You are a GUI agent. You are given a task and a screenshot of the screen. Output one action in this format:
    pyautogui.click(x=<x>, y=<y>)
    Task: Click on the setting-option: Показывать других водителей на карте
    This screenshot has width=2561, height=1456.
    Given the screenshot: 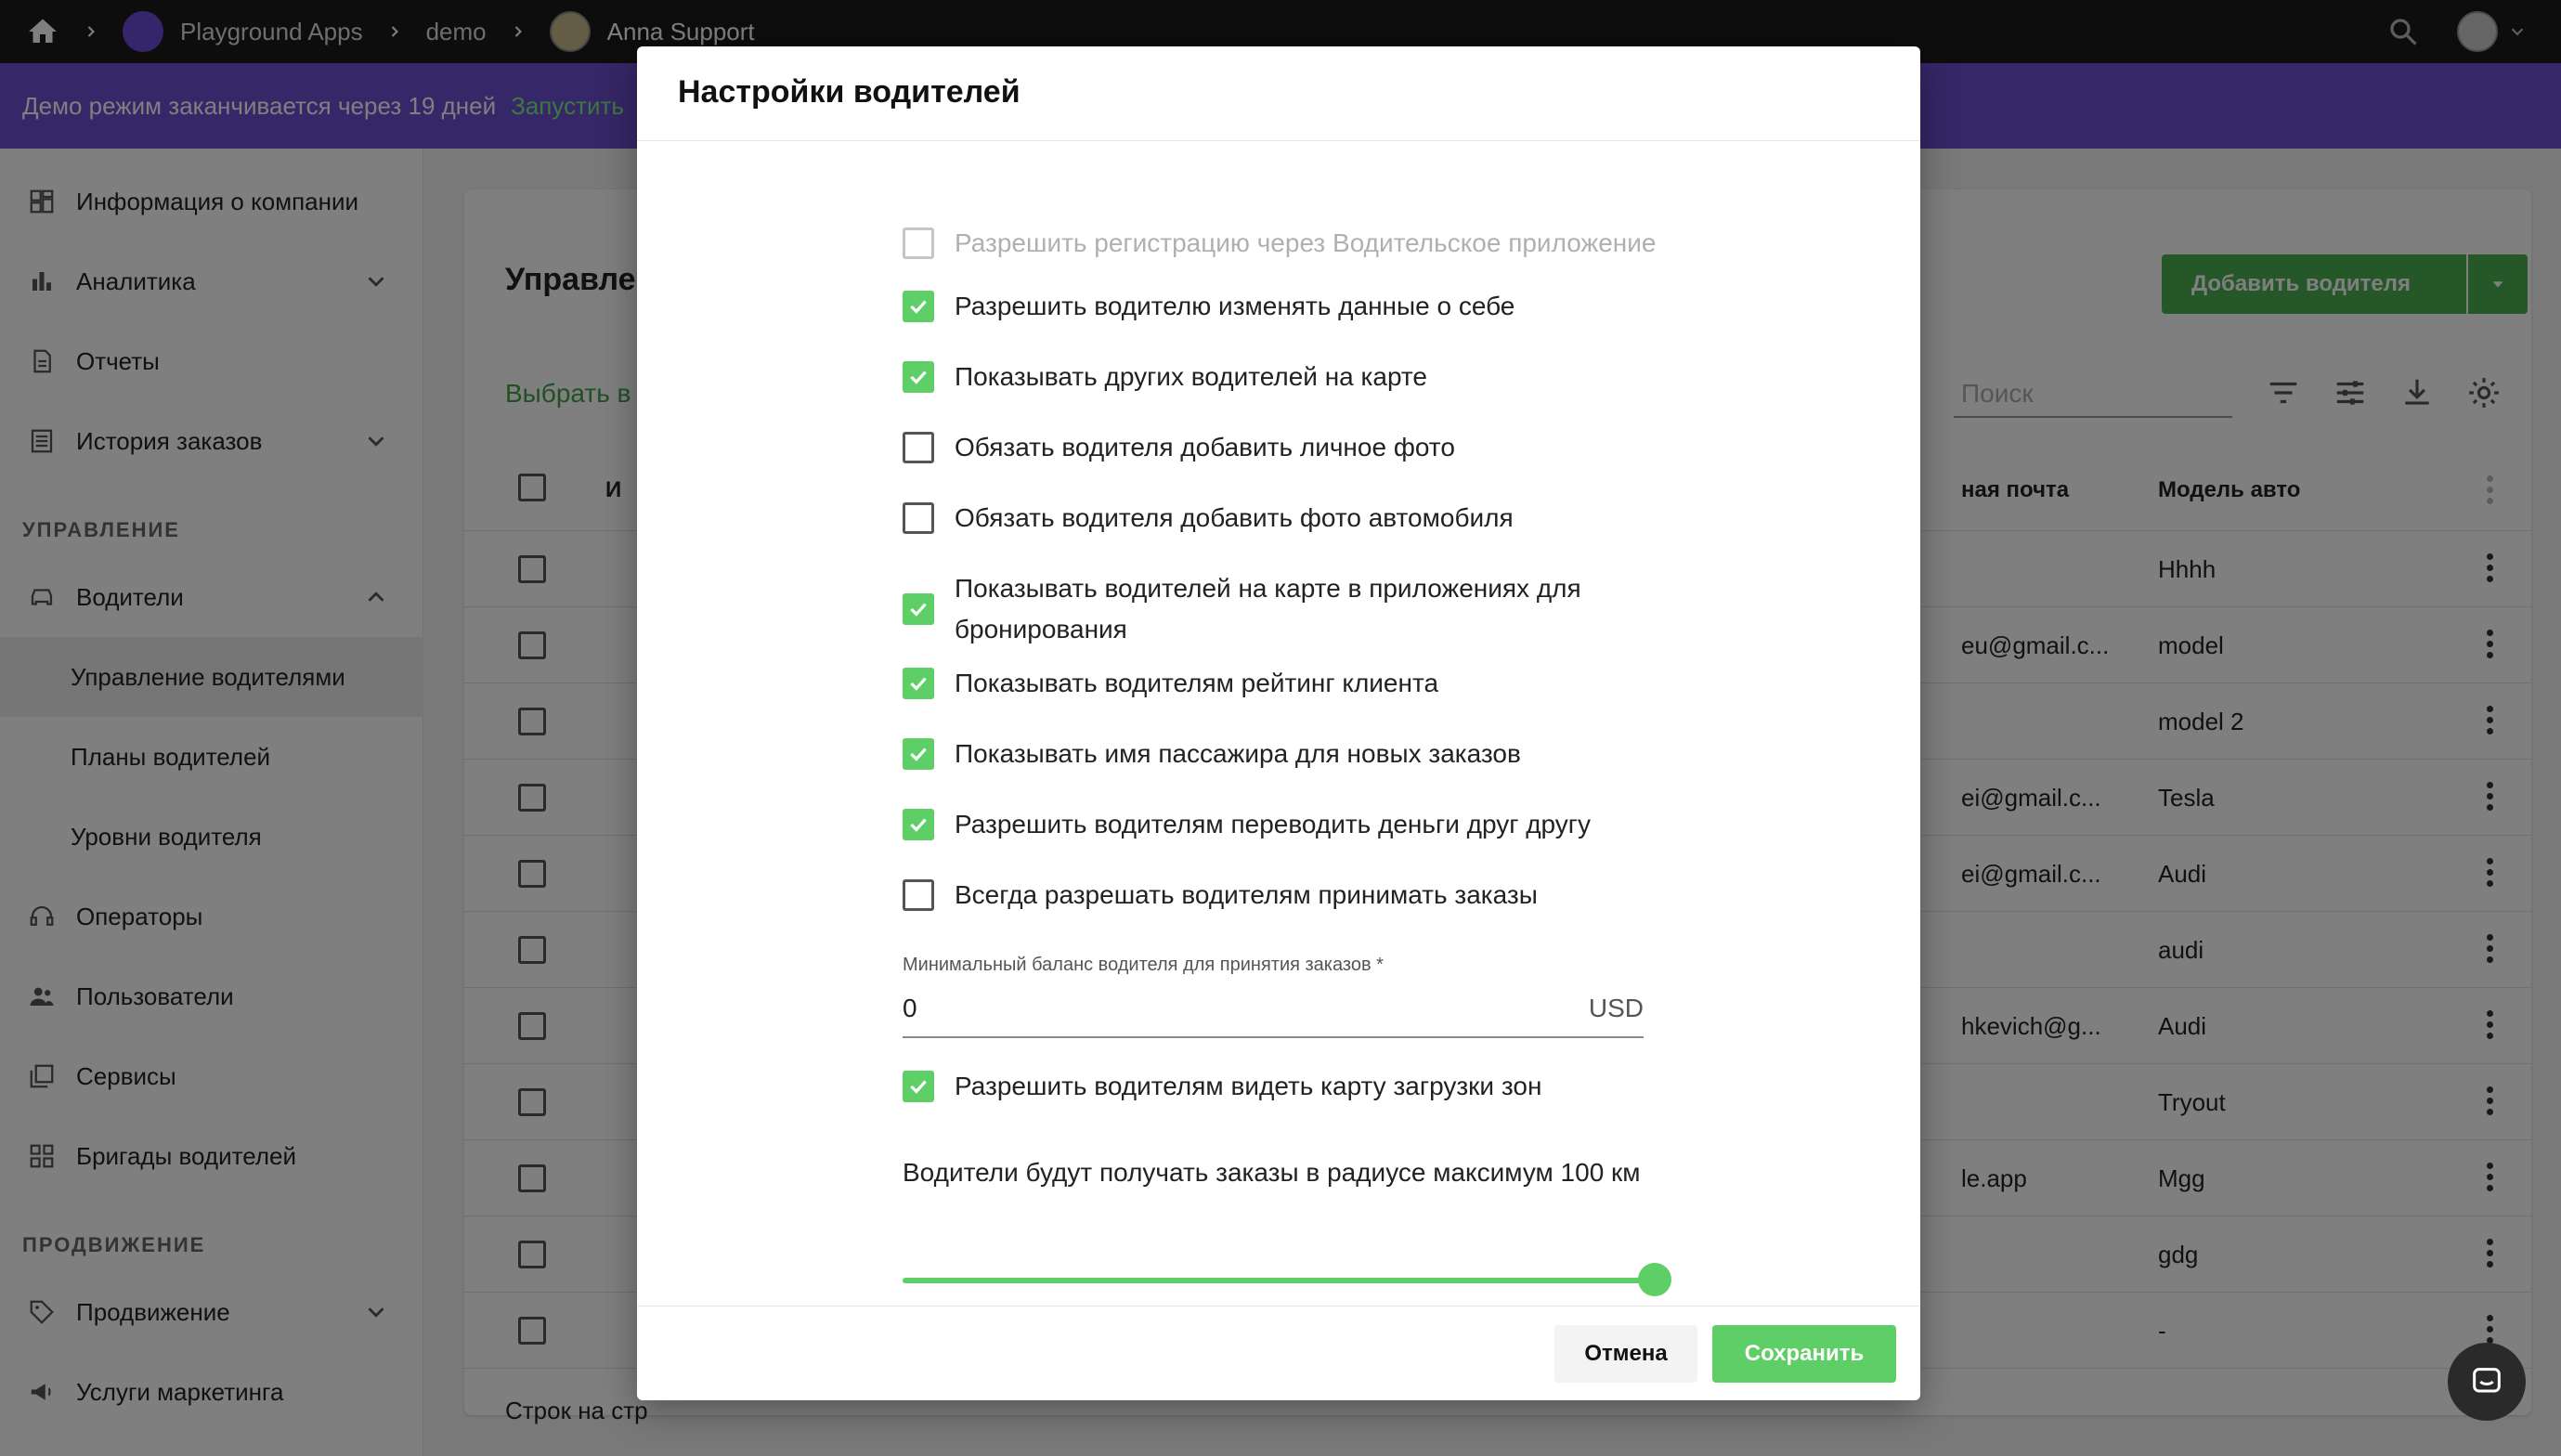 What is the action you would take?
    pyautogui.click(x=1283, y=377)
    